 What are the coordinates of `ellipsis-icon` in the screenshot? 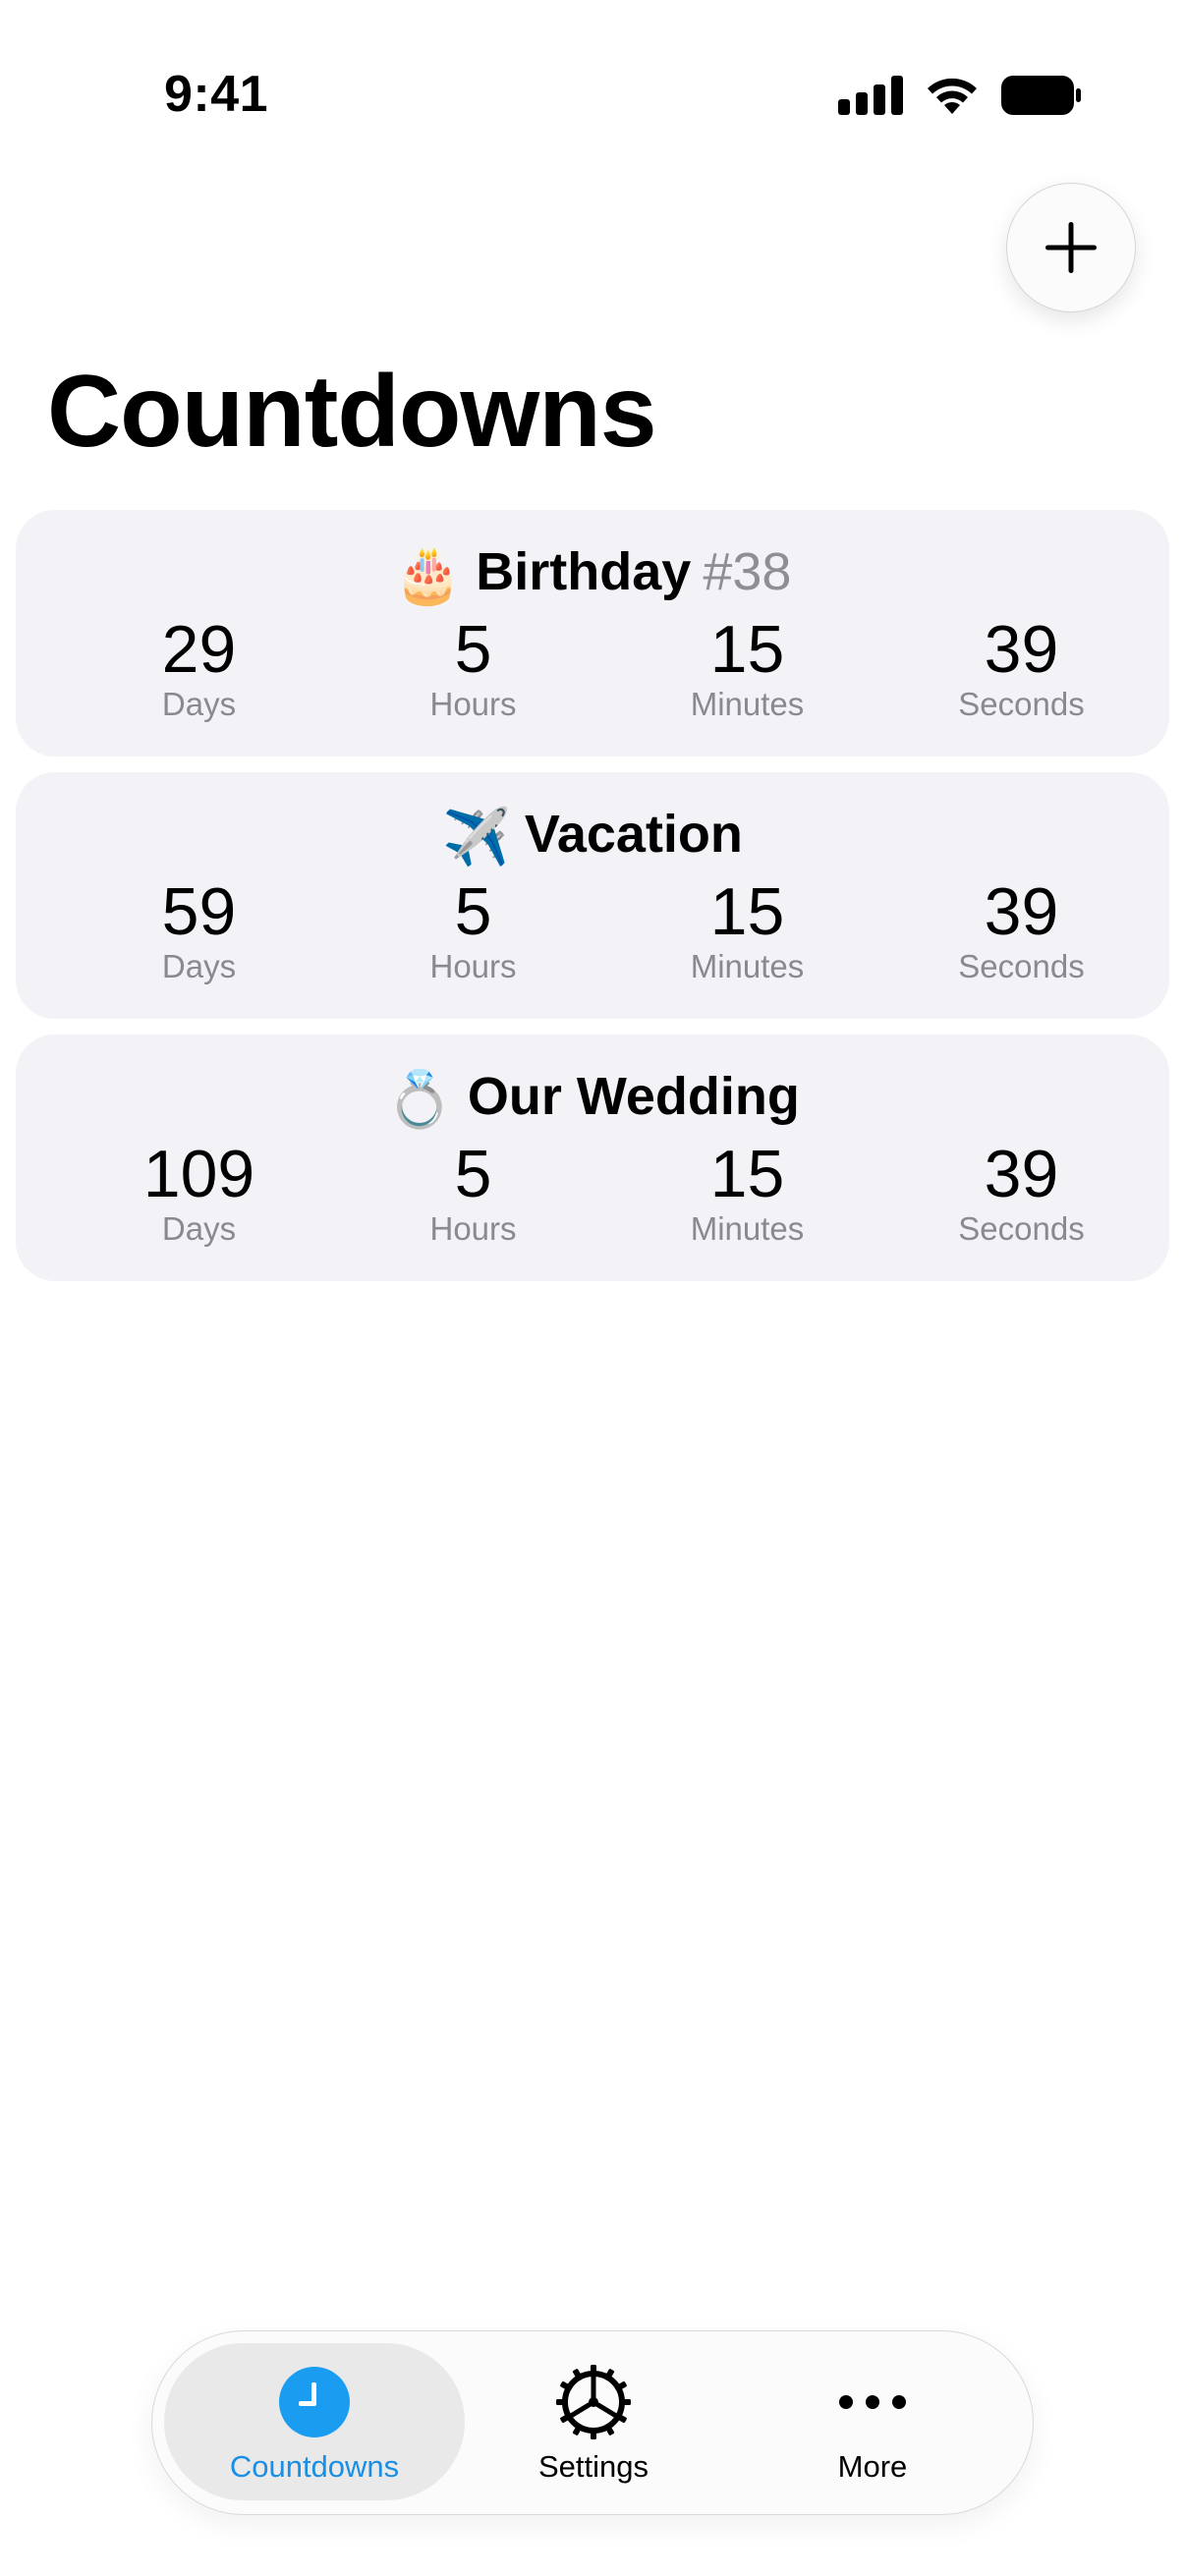 It's located at (873, 2402).